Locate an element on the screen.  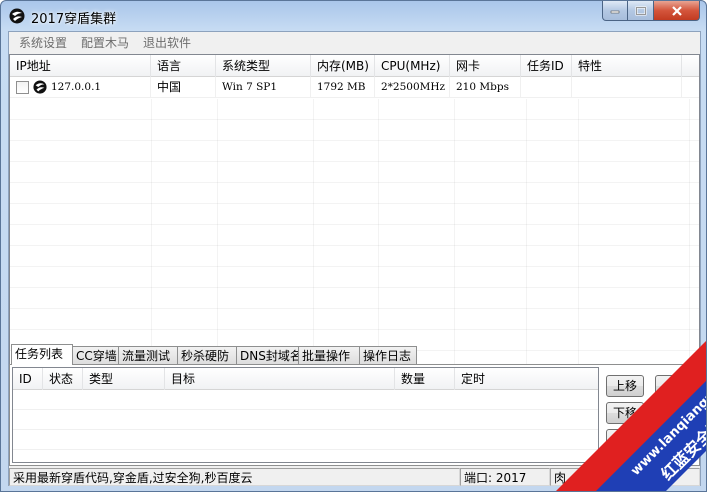
host-language: 中国 is located at coordinates (183, 87).